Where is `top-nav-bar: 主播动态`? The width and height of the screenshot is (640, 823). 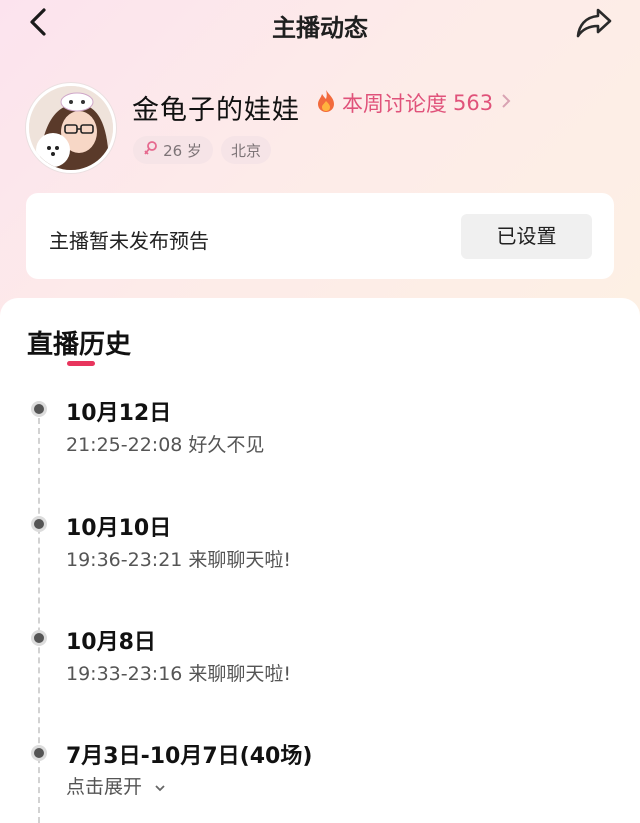
top-nav-bar: 主播动态 is located at coordinates (320, 24).